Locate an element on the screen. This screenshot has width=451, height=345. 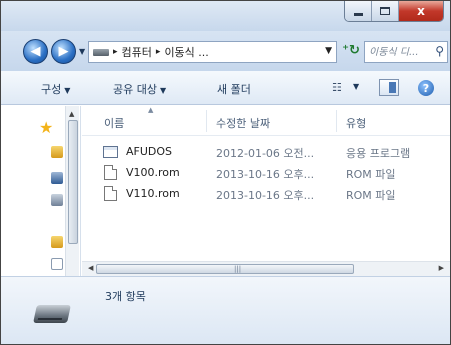
scroll-up-icon: ▲ is located at coordinates (71, 114).